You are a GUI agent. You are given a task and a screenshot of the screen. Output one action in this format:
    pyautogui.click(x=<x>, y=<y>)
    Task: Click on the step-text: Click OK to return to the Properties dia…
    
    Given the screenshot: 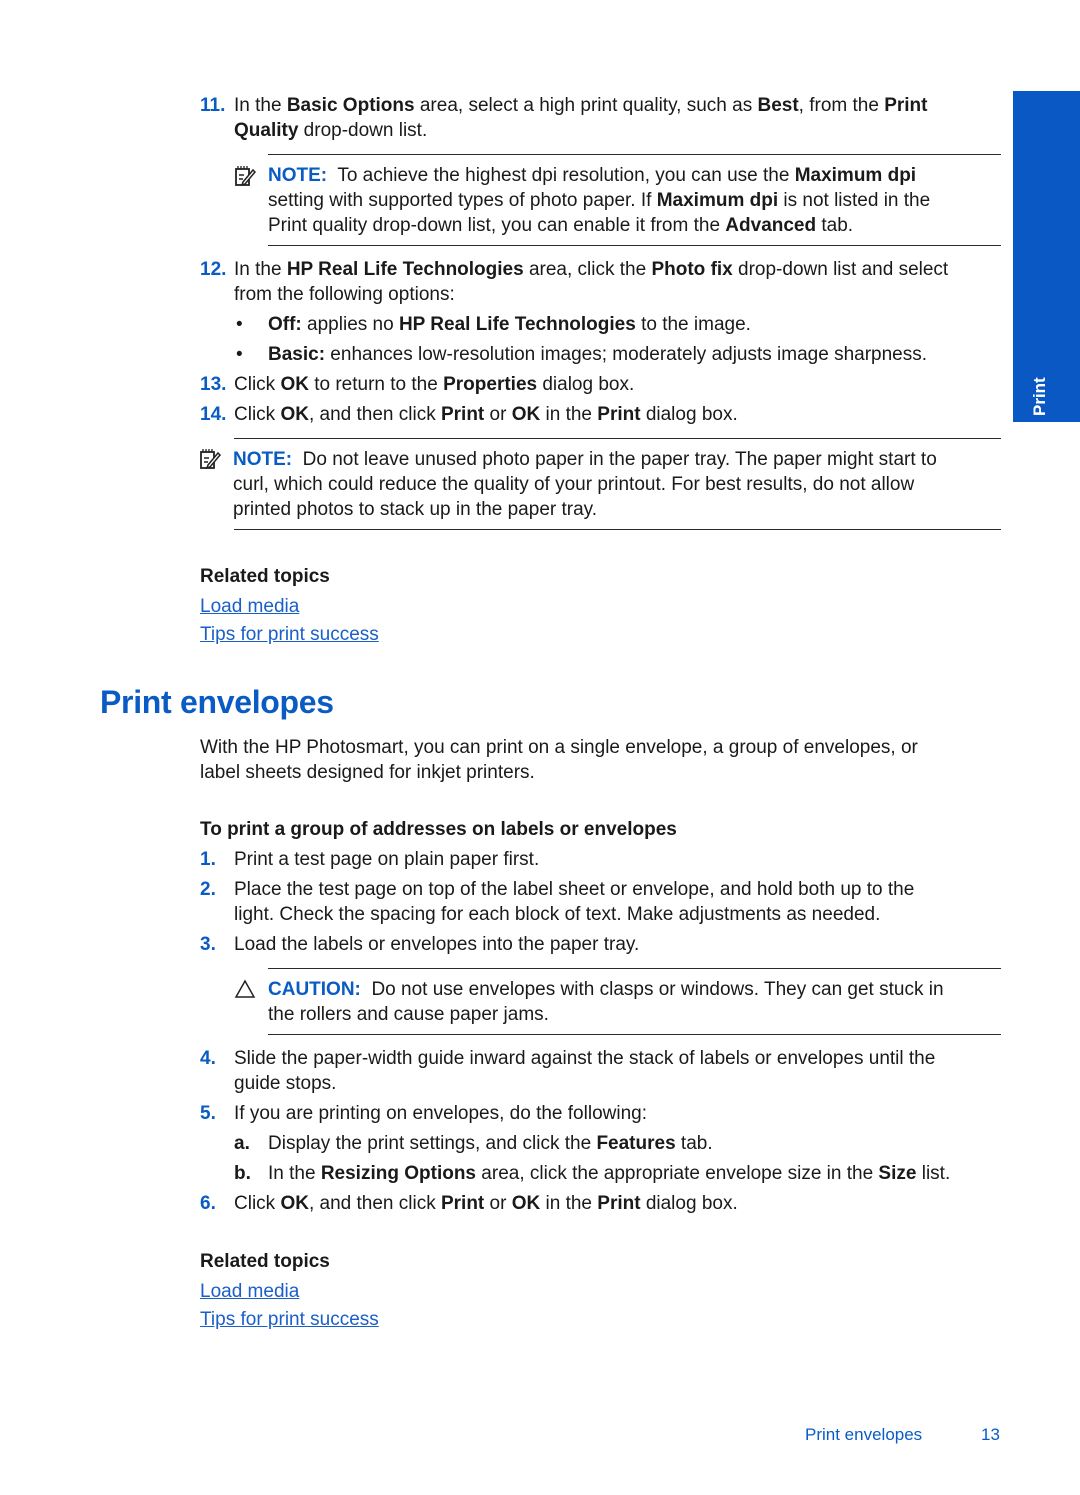 What is the action you would take?
    pyautogui.click(x=434, y=384)
    